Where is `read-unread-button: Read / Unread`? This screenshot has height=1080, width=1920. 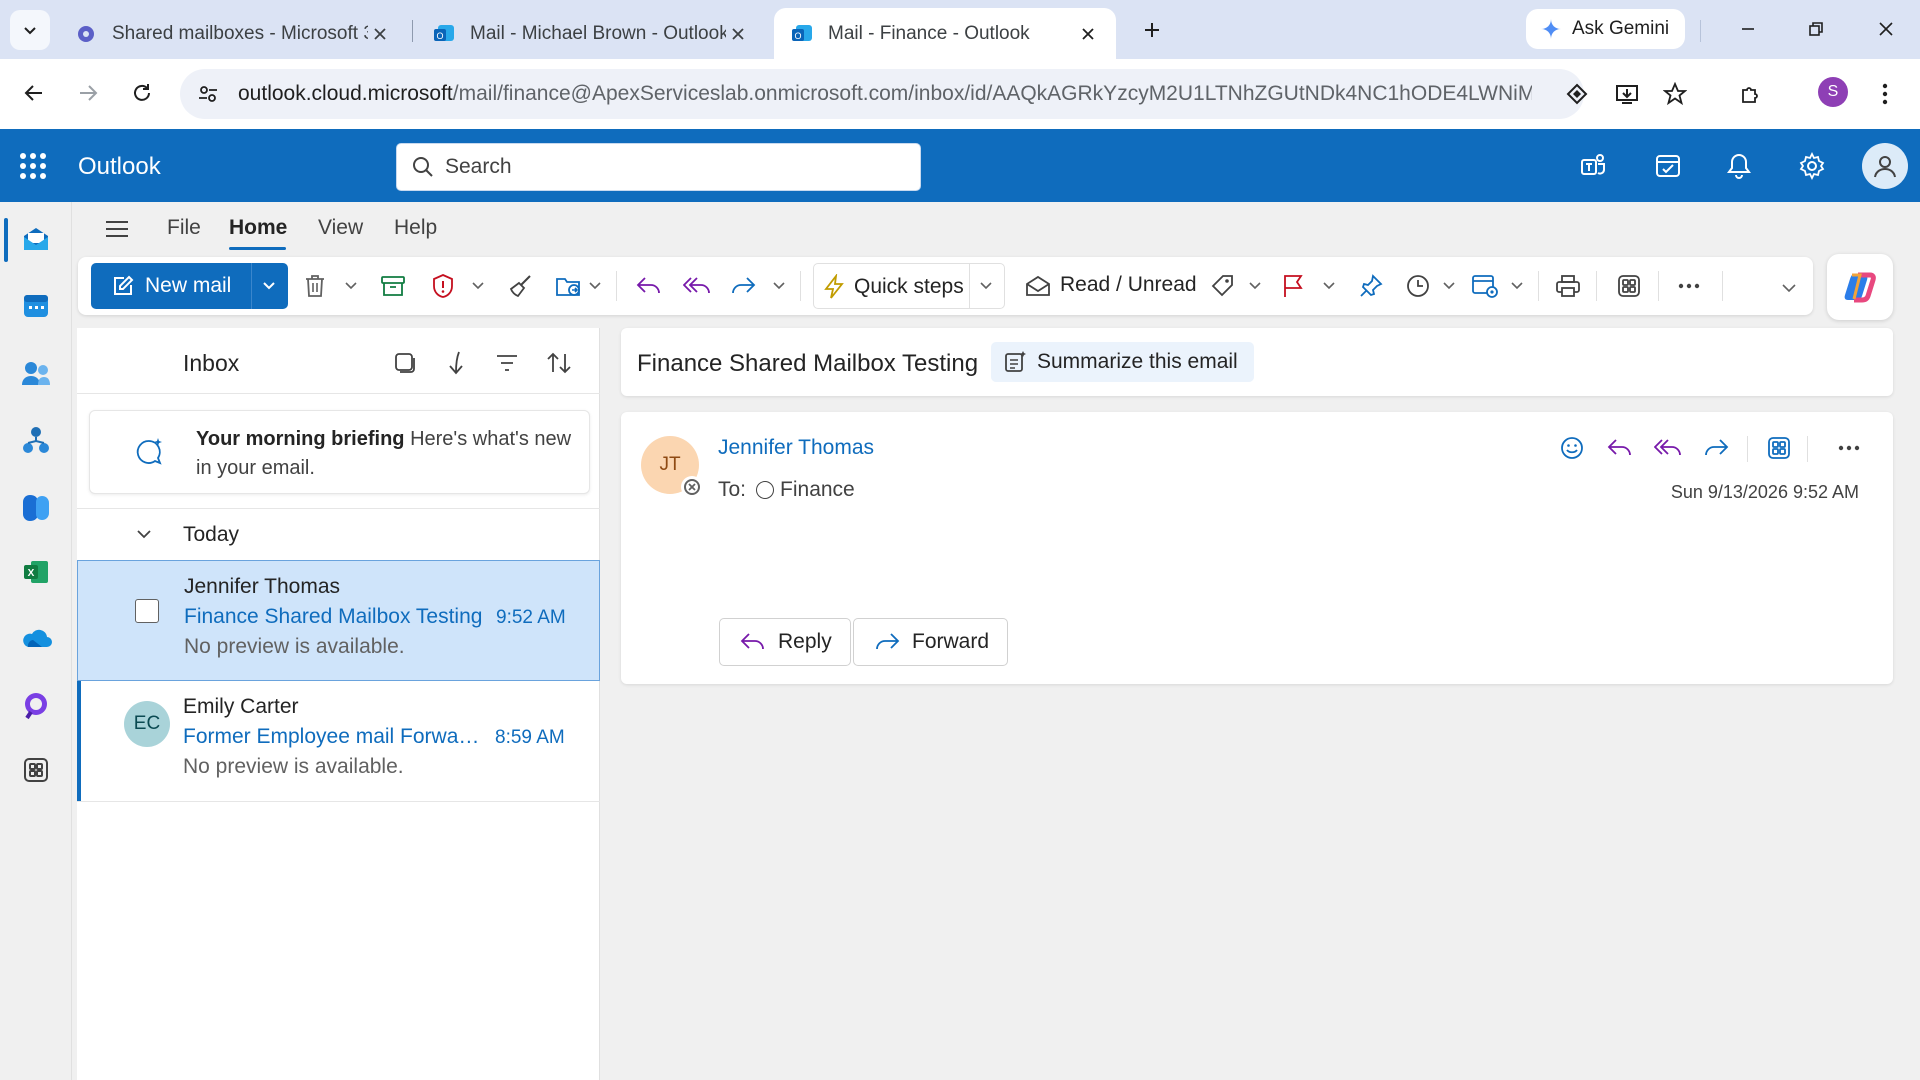 read-unread-button: Read / Unread is located at coordinates (1128, 285).